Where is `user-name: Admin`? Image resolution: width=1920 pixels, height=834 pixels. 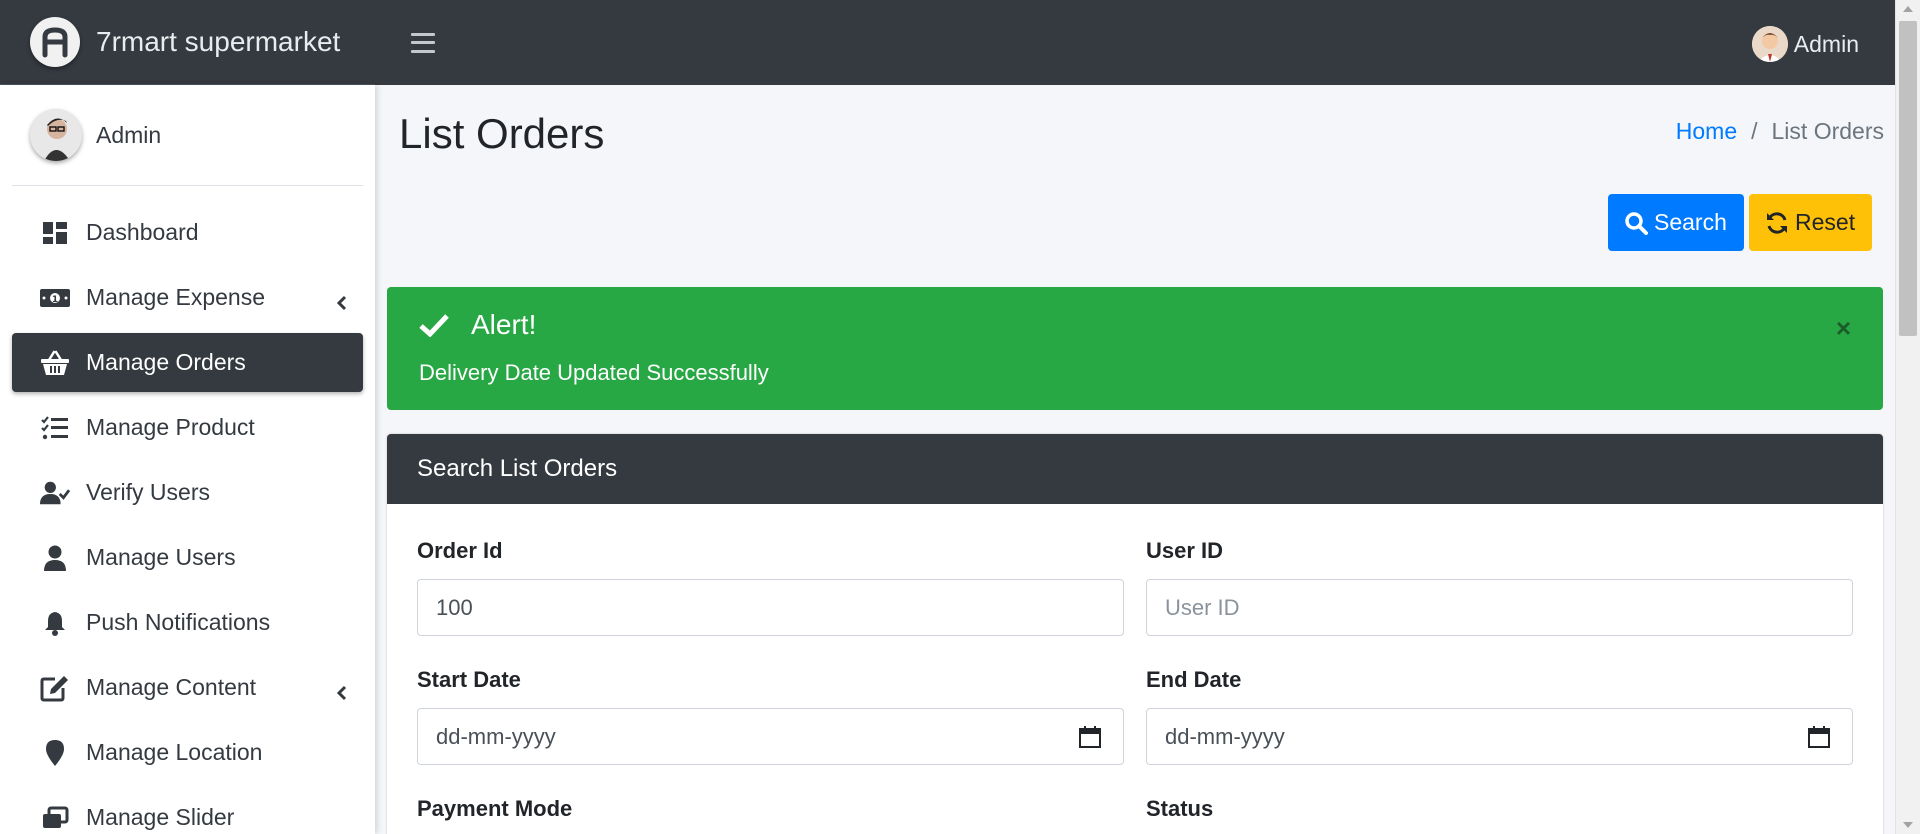
user-name: Admin is located at coordinates (1826, 43).